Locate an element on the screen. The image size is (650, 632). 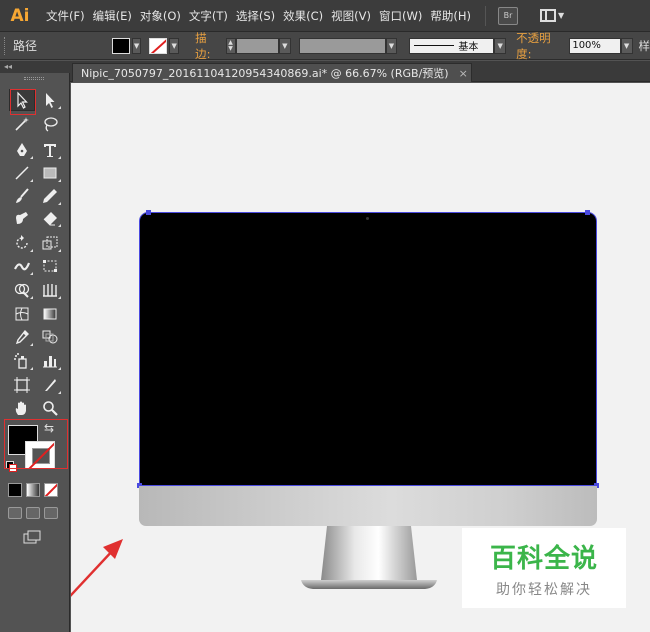
fill-swatch is located at coordinates (120, 45).